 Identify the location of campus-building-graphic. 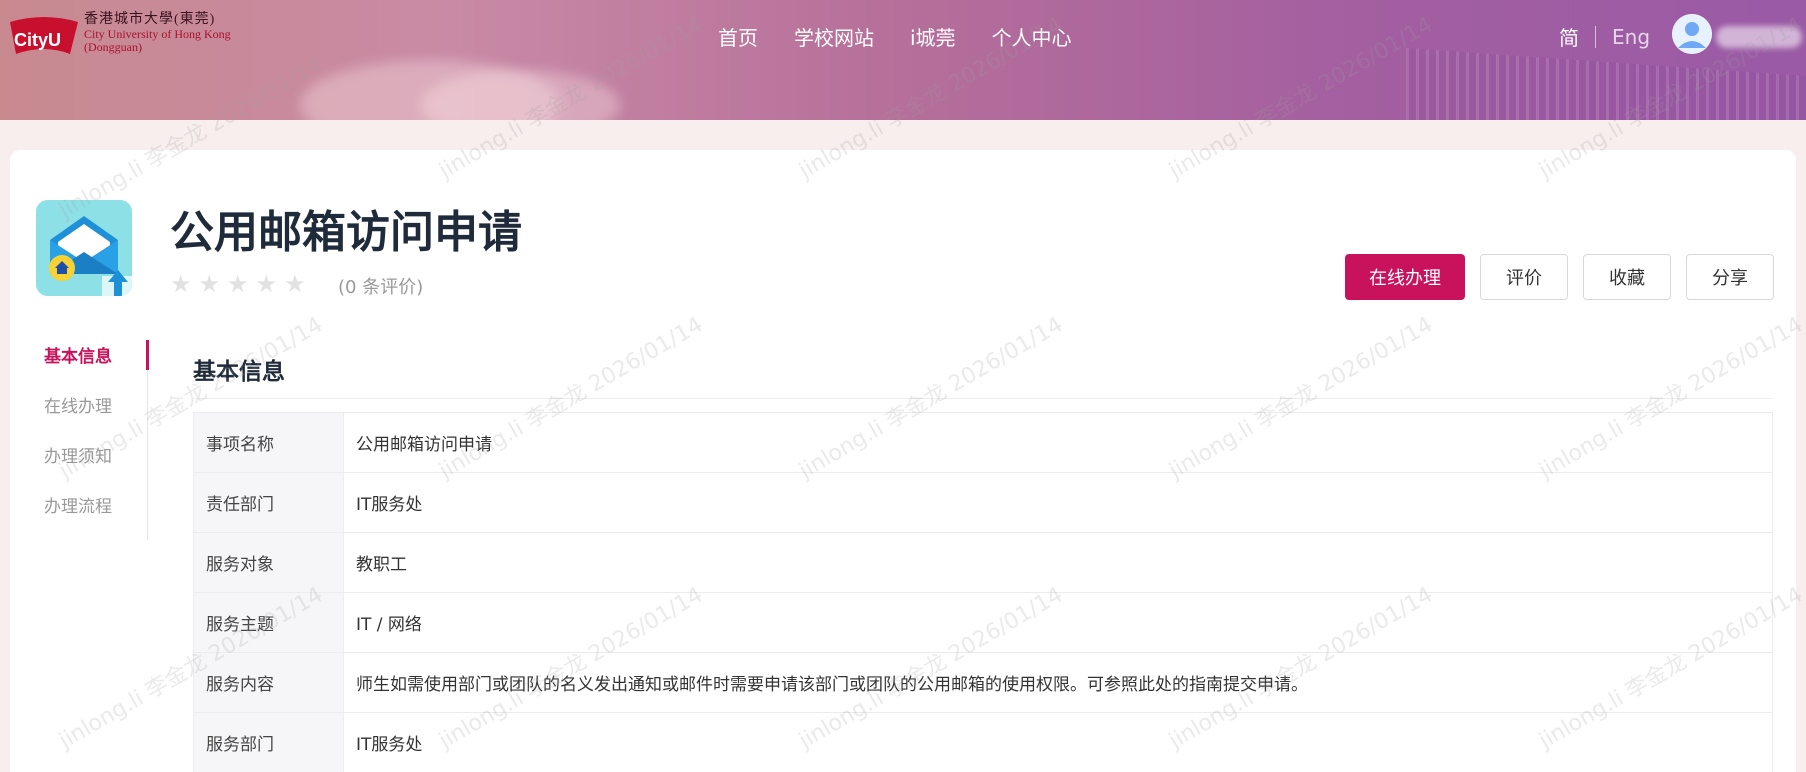
(1606, 84).